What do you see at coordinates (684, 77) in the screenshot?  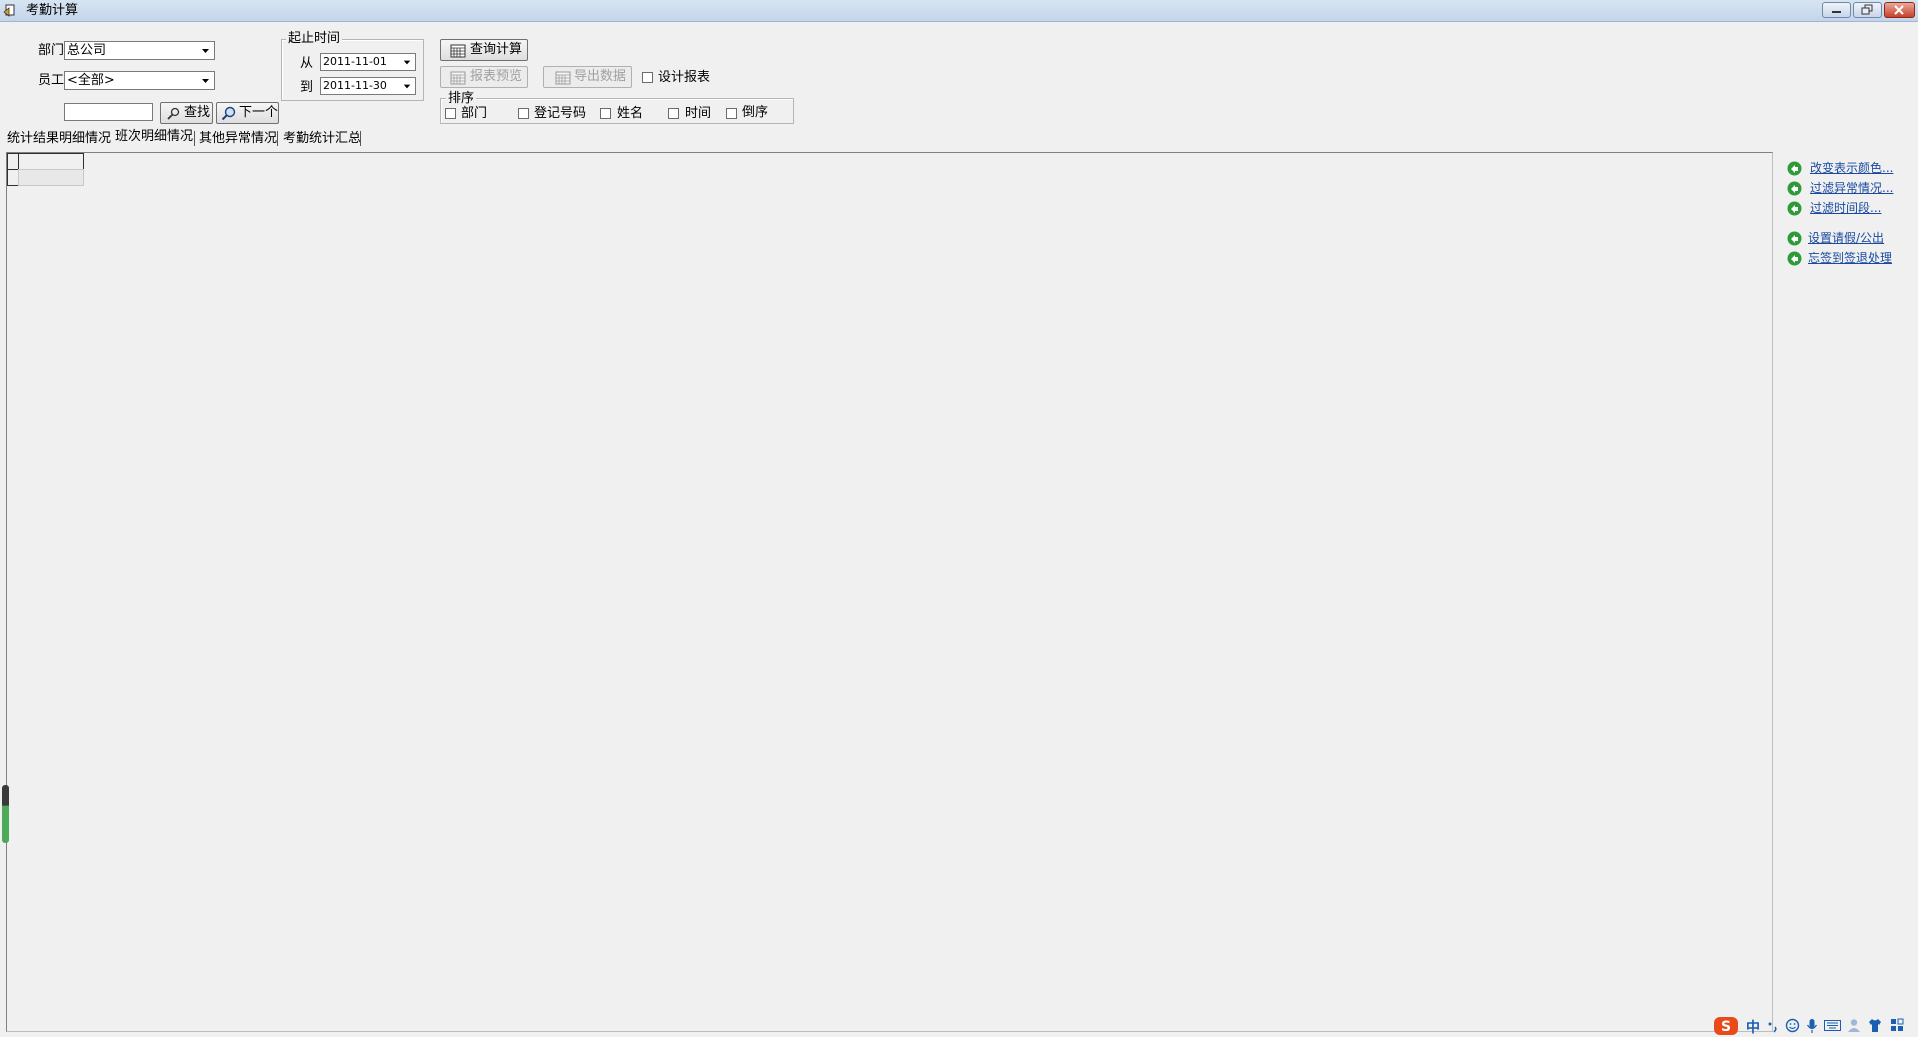 I see `design-report-label: 设计报表` at bounding box center [684, 77].